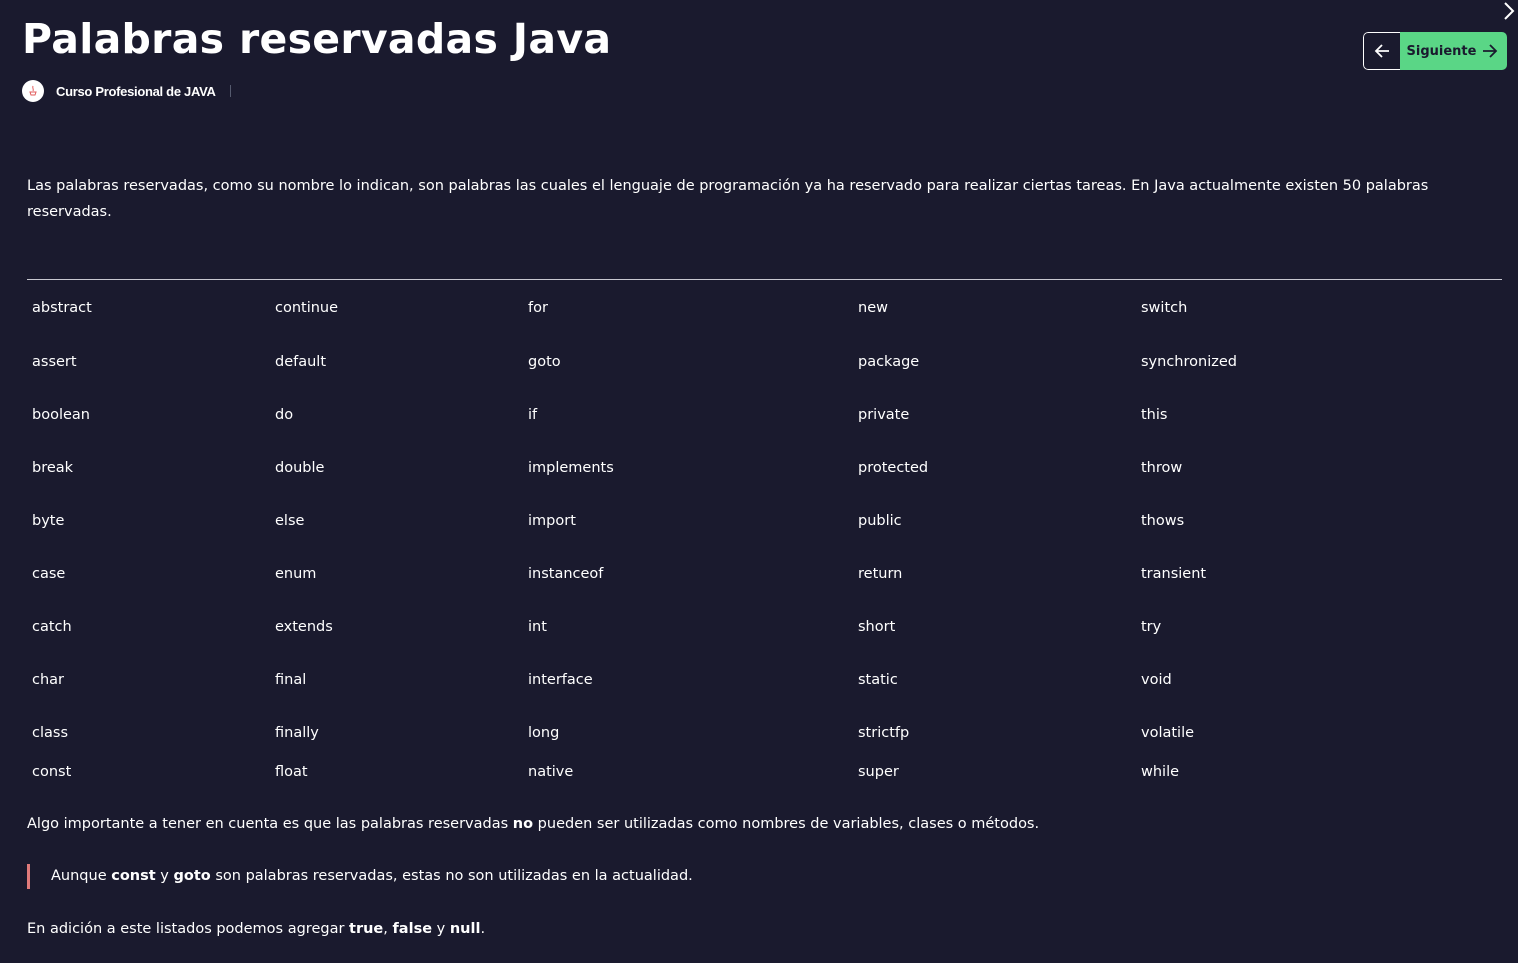 The image size is (1518, 963). I want to click on keyword-cell: do, so click(284, 414).